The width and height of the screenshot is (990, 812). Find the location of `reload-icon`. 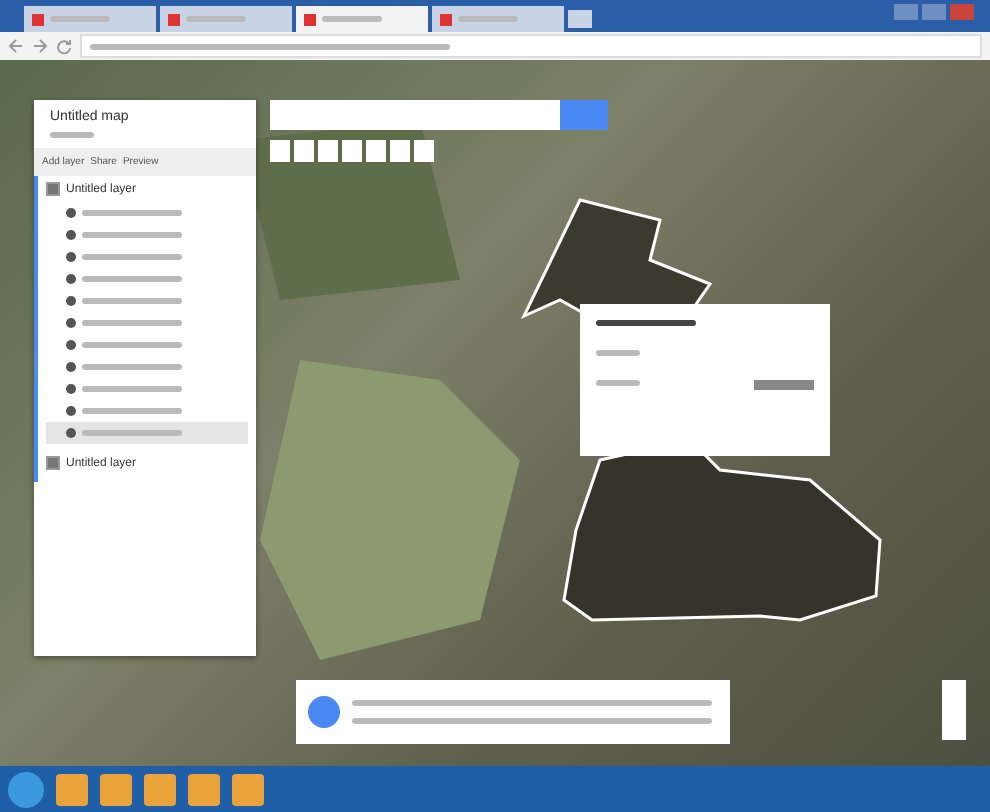

reload-icon is located at coordinates (64, 46).